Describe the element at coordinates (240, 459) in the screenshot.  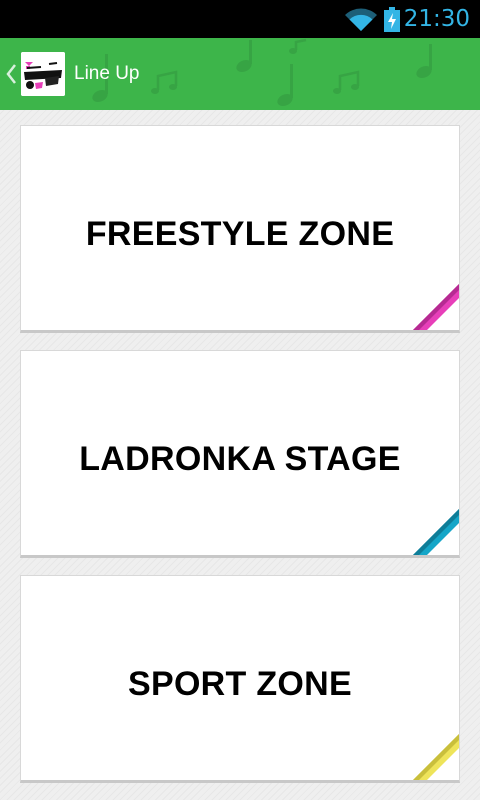
I see `zone-label: LADRONKA STAGE` at that location.